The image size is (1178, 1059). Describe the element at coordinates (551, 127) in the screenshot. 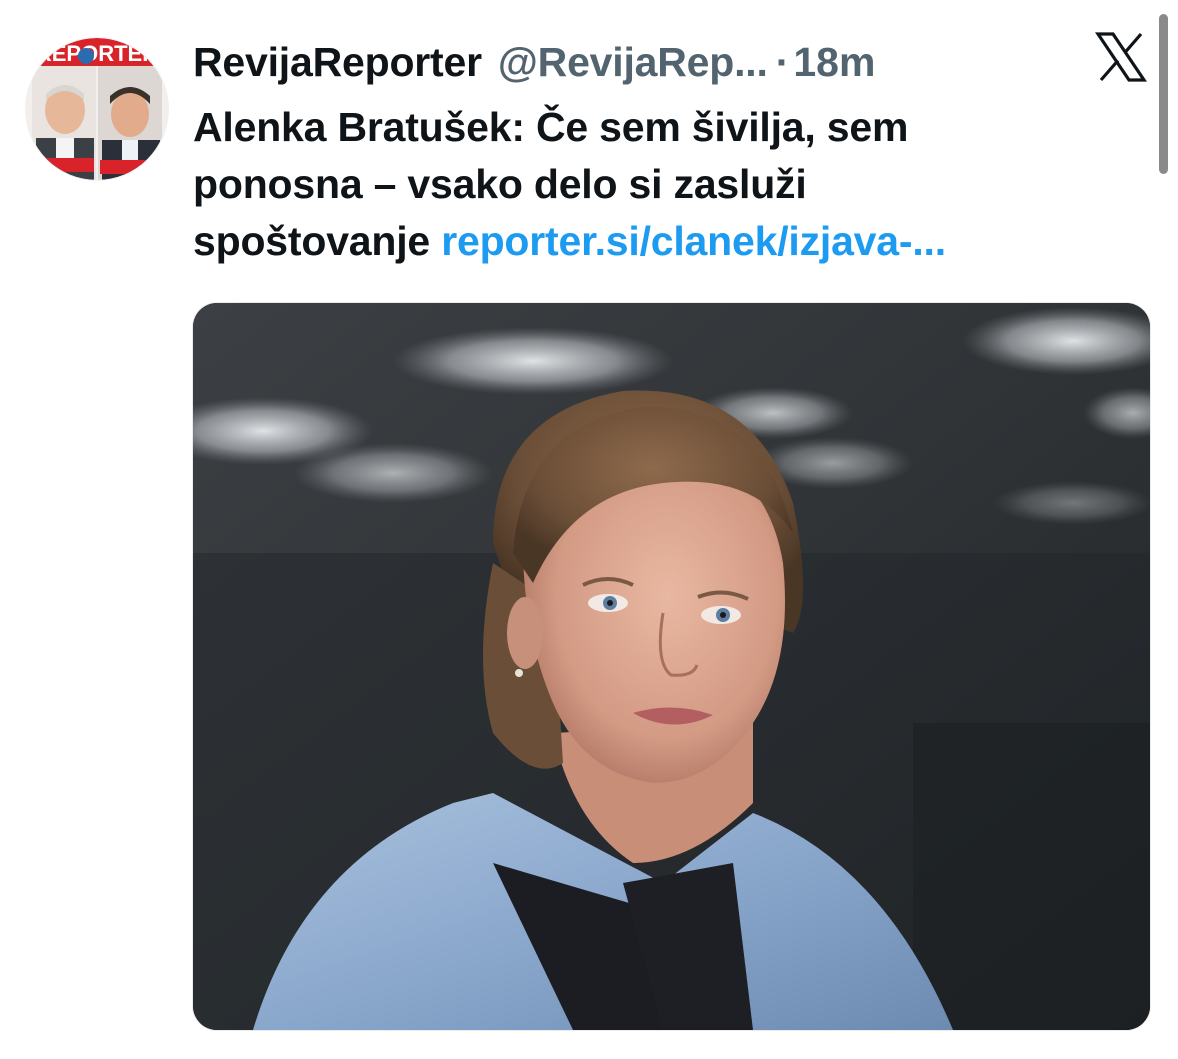

I see `tweet-text-line-1: Alenka Bratušek: Če sem šivilja, sem` at that location.